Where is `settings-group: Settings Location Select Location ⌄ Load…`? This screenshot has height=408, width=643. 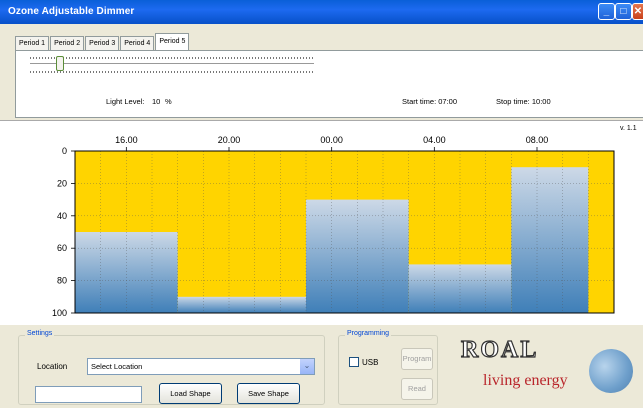
settings-group: Settings Location Select Location ⌄ Load… is located at coordinates (171, 367).